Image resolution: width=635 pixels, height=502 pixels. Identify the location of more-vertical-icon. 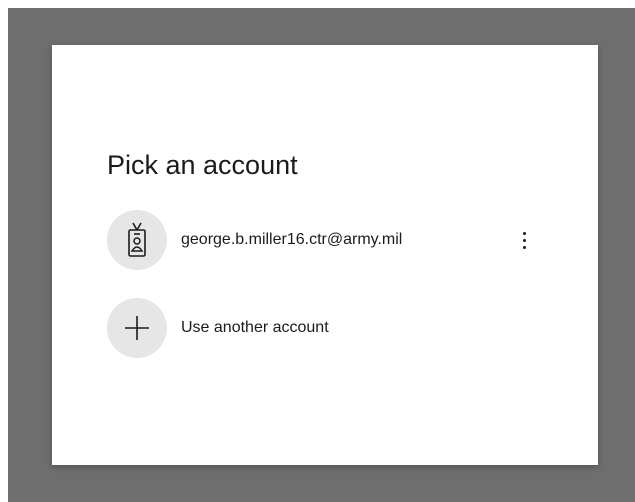
(524, 240).